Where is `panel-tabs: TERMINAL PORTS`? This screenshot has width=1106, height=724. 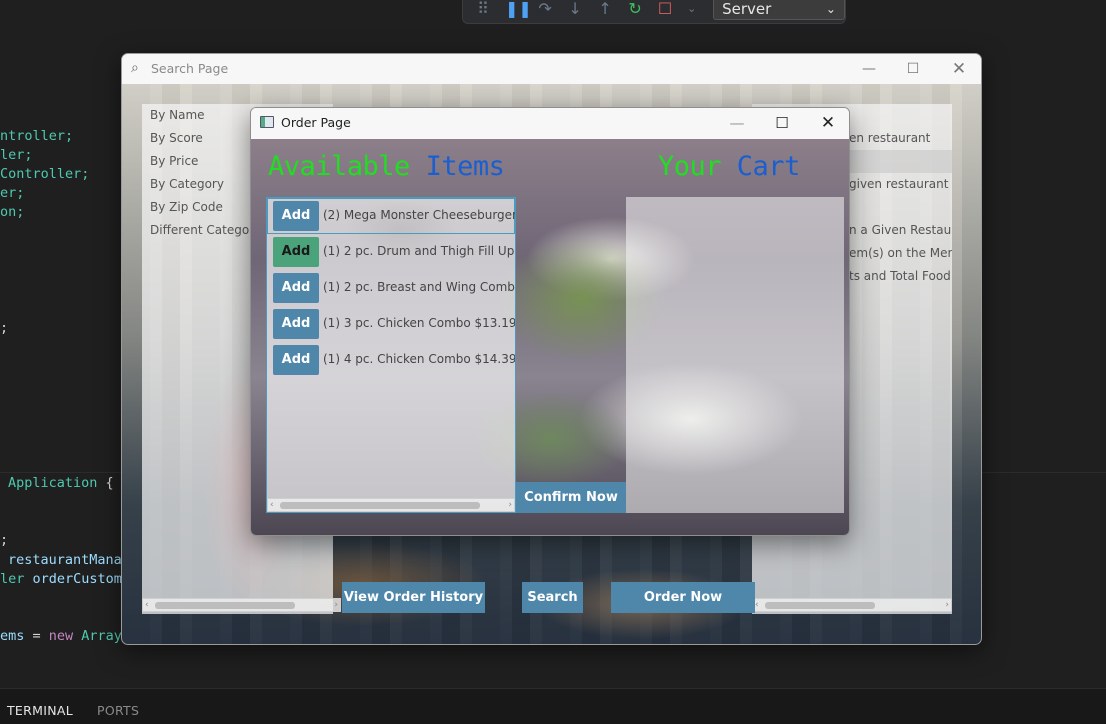 panel-tabs: TERMINAL PORTS is located at coordinates (553, 706).